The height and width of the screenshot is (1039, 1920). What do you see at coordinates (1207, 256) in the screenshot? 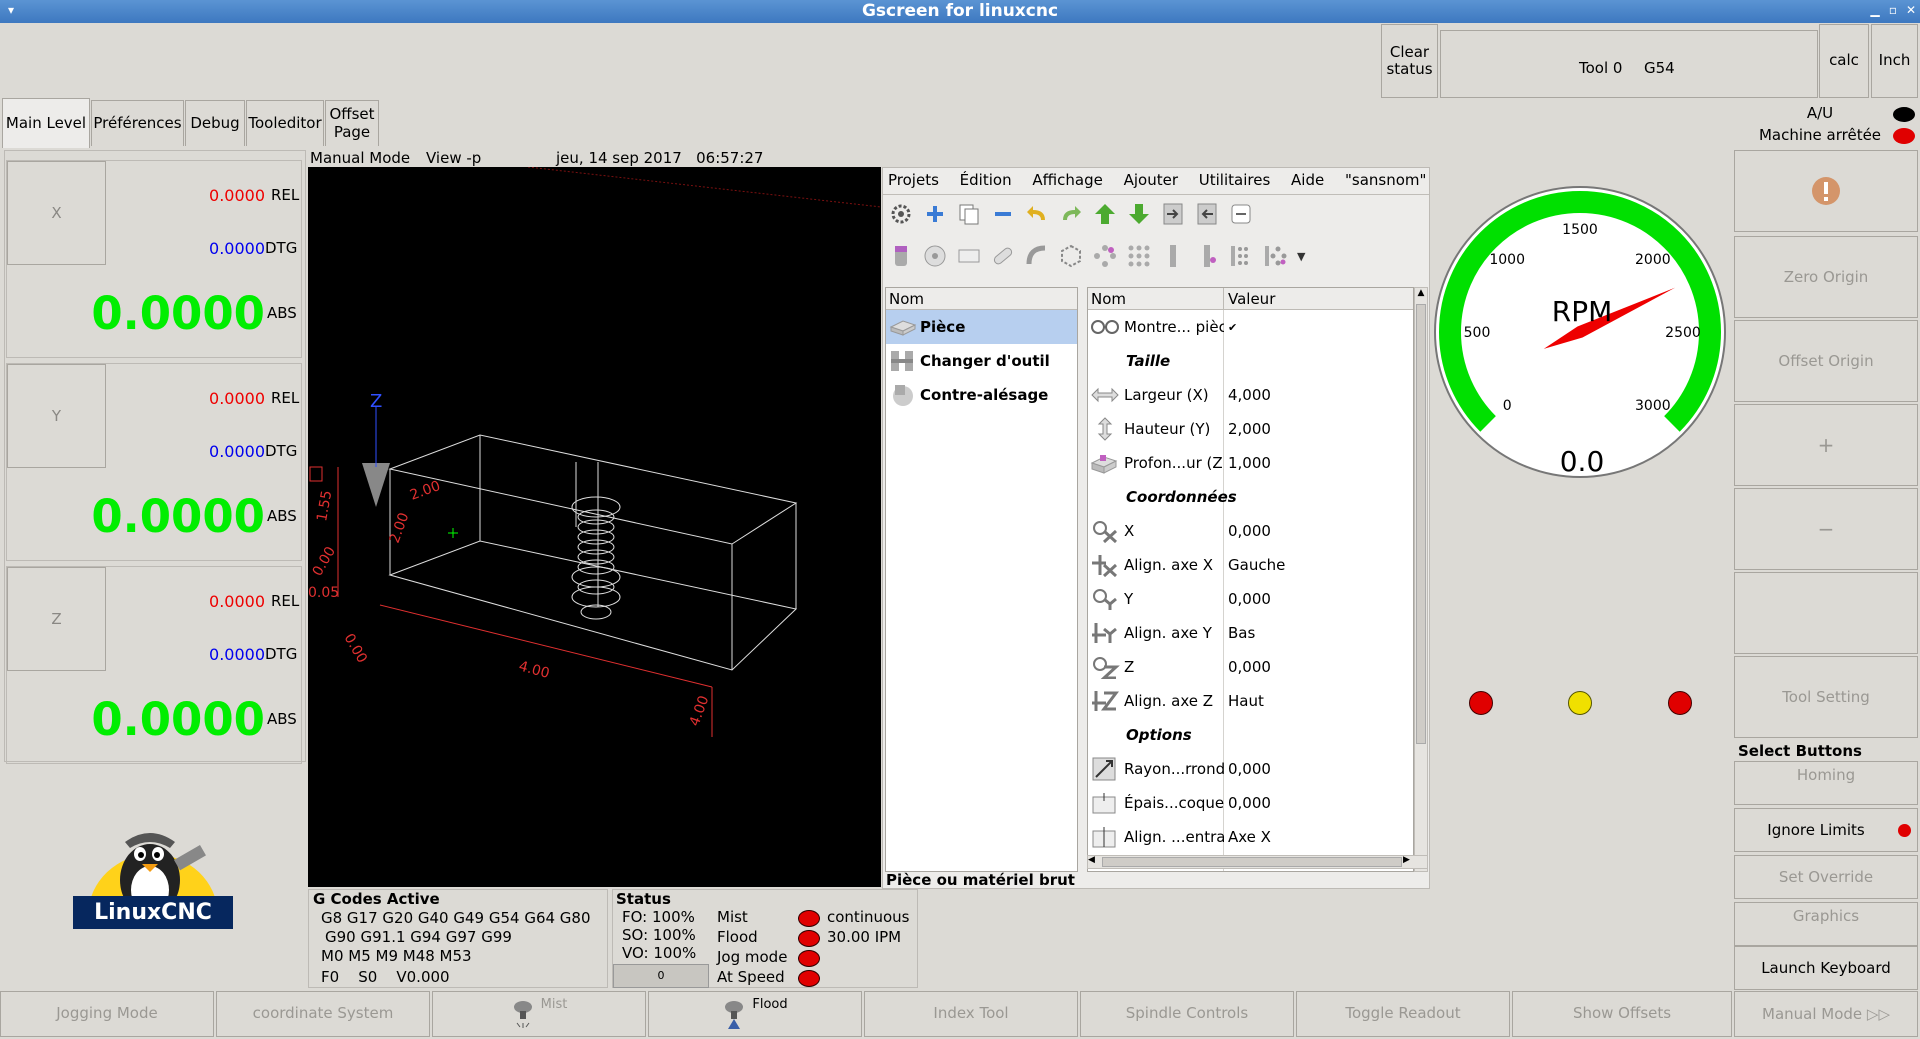
I see `thread-icon` at bounding box center [1207, 256].